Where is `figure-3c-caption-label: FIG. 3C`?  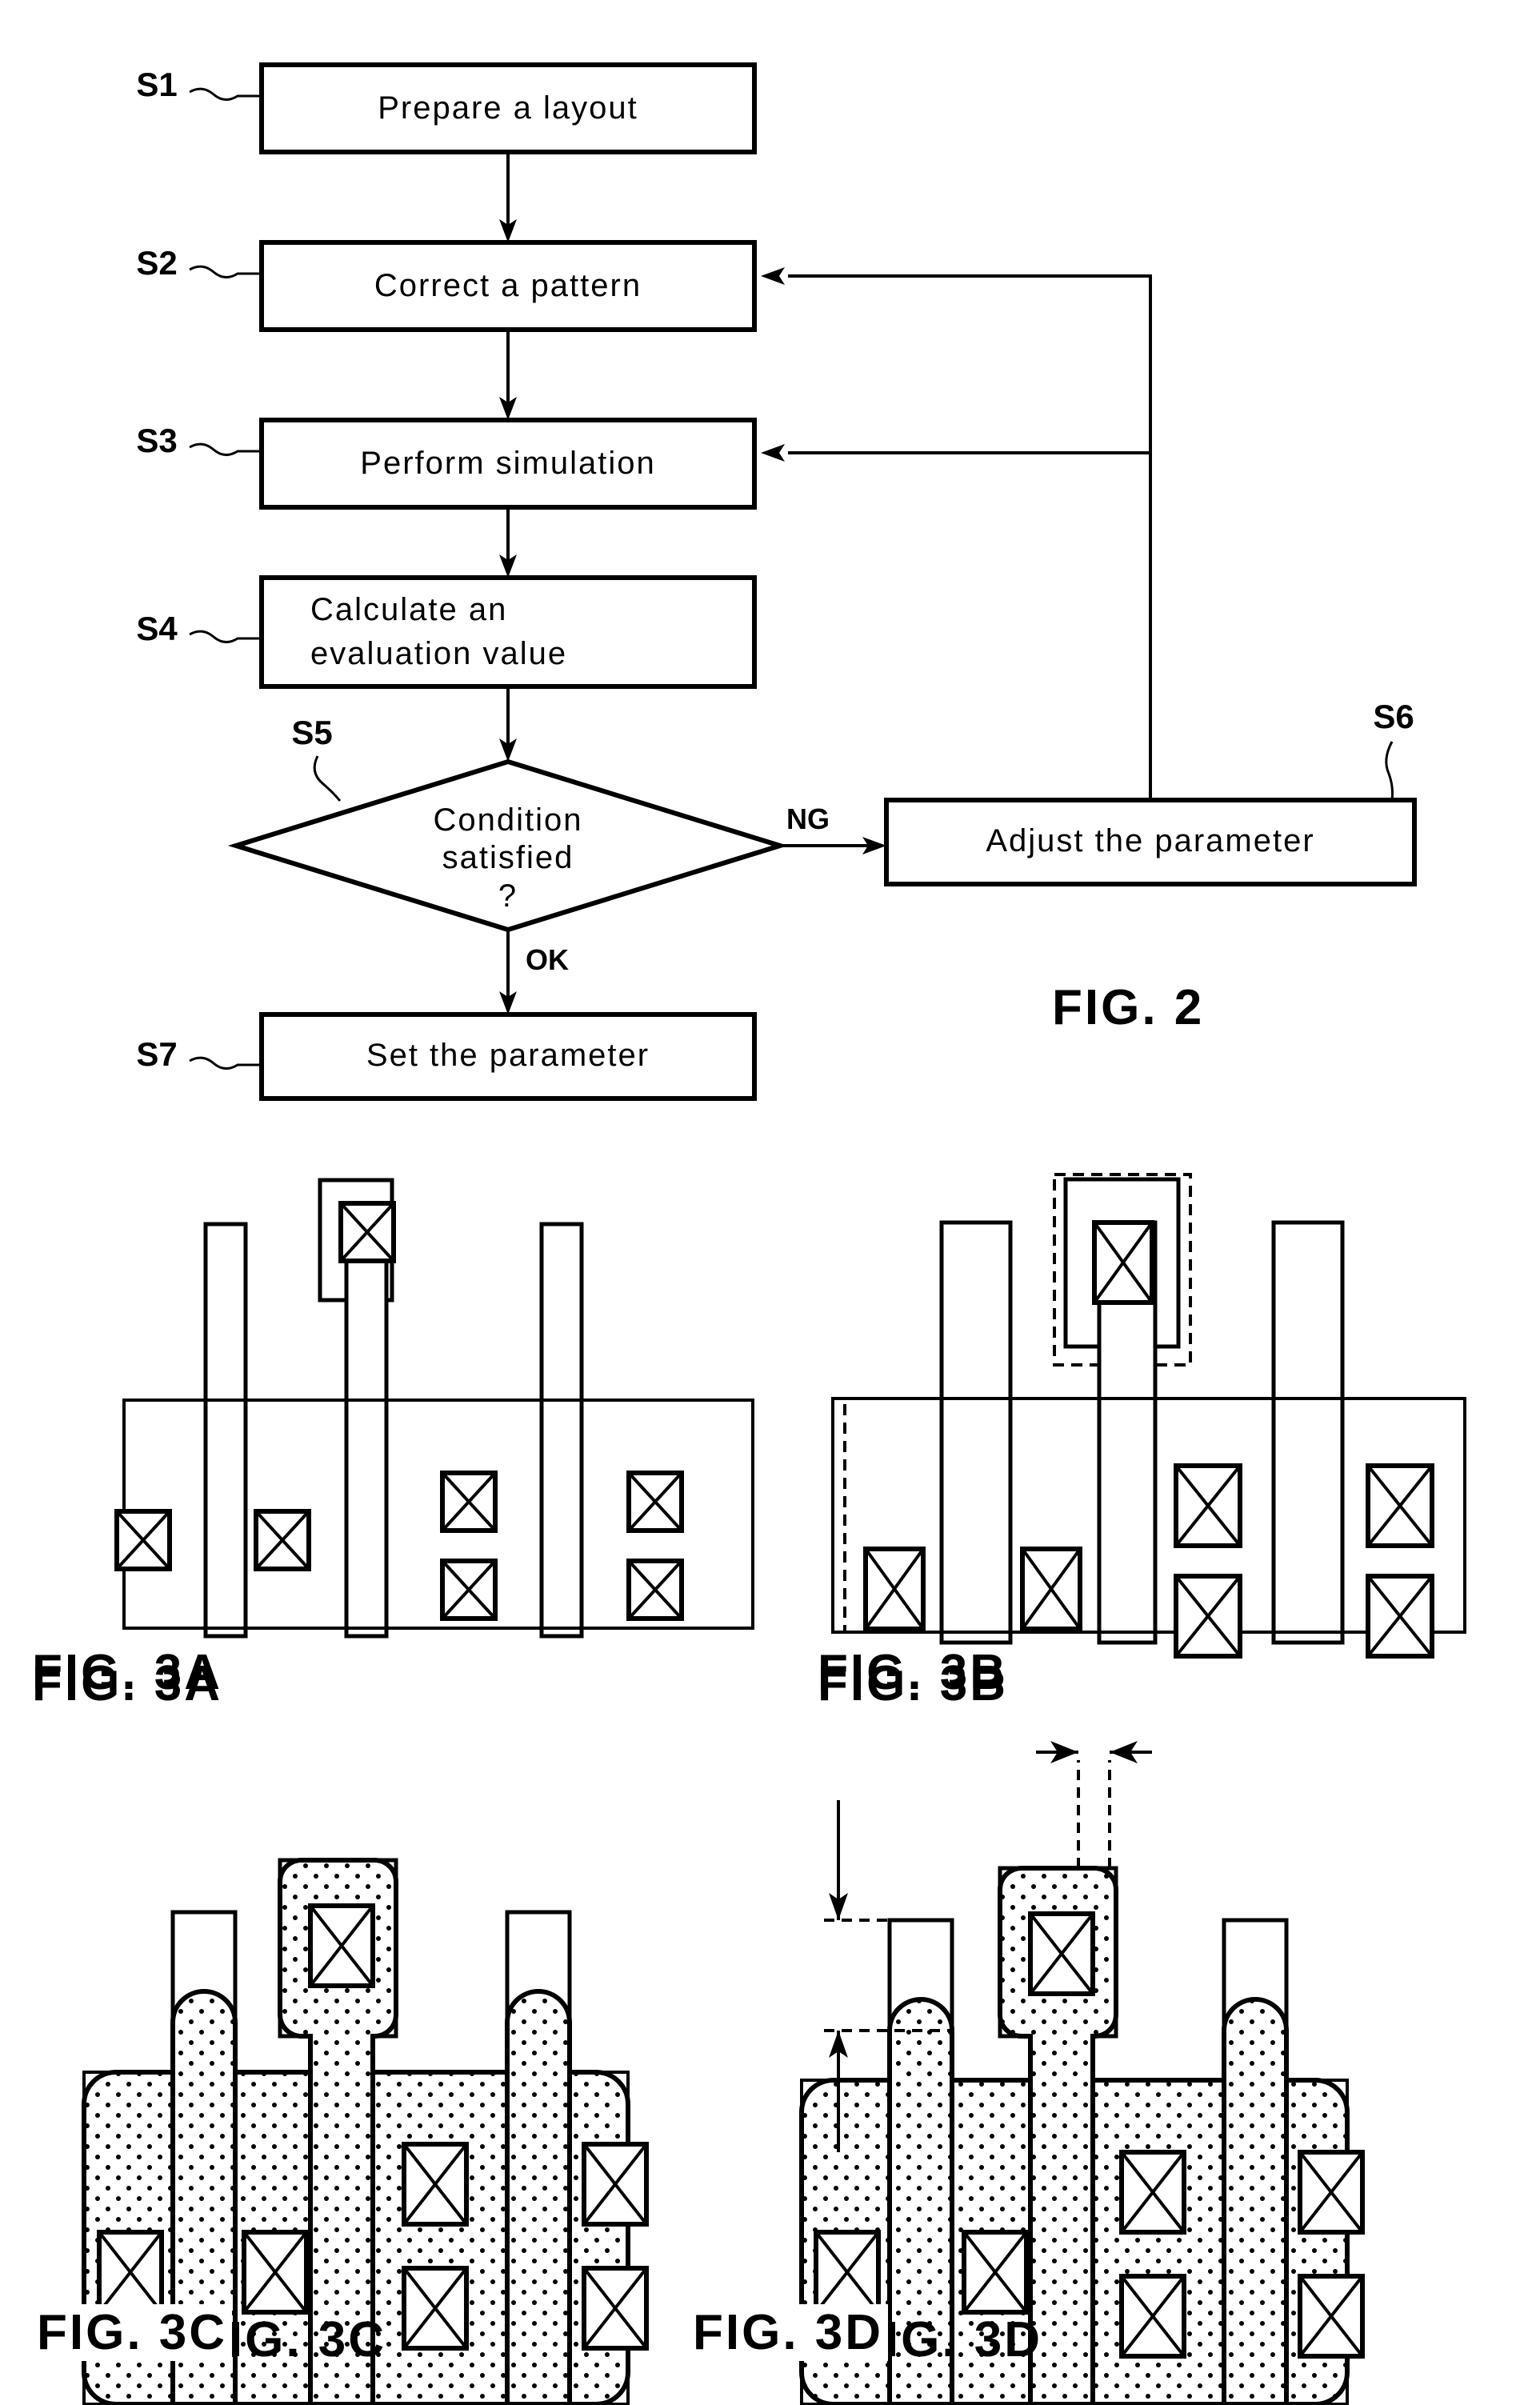
figure-3c-caption-label: FIG. 3C is located at coordinates (132, 2332).